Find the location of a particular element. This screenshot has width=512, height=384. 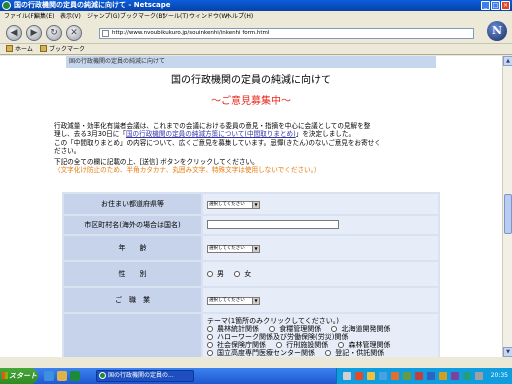

windows-logo-icon is located at coordinates (5, 375).